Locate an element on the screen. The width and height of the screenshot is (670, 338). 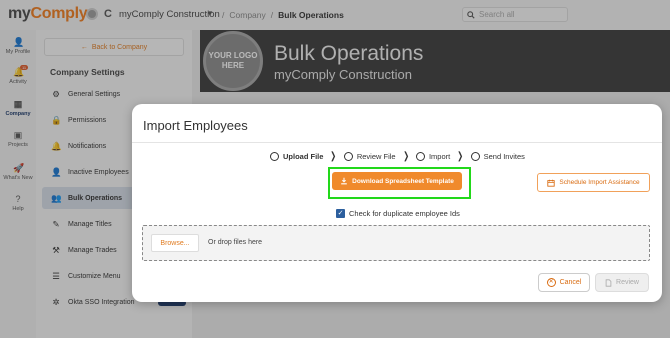
close-icon: ✕ is located at coordinates (551, 282).